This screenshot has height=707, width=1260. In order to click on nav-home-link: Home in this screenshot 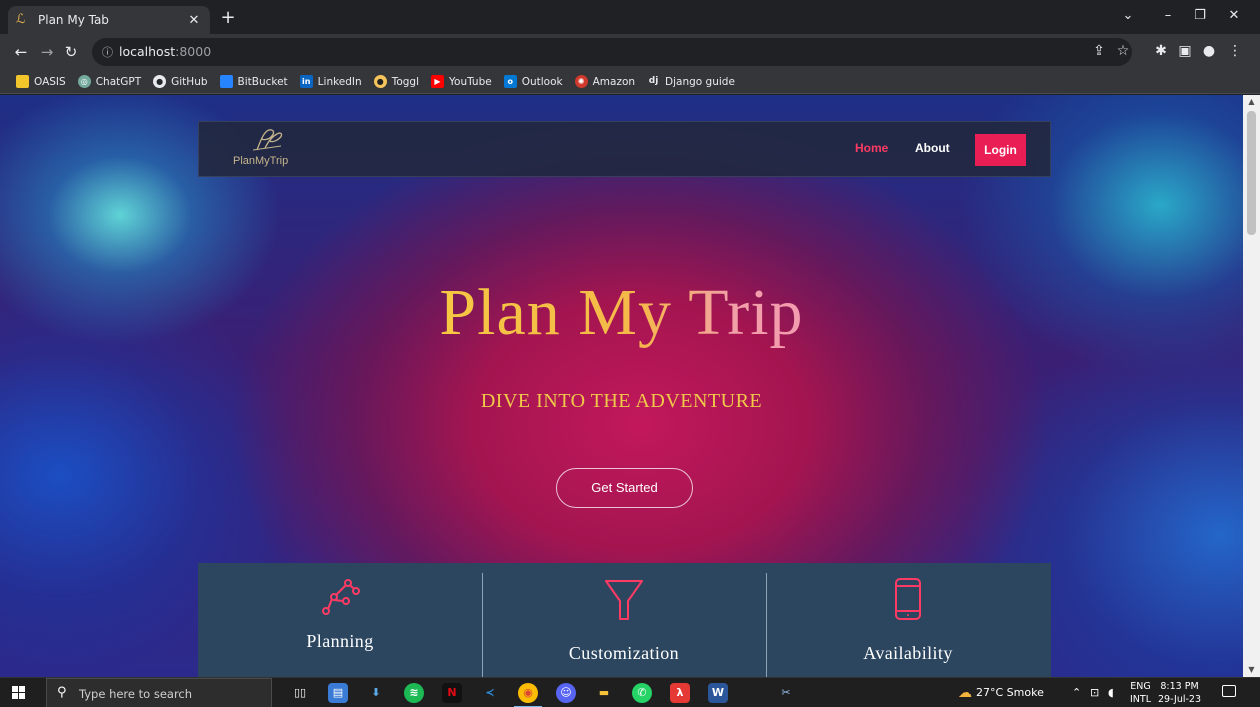, I will do `click(871, 148)`.